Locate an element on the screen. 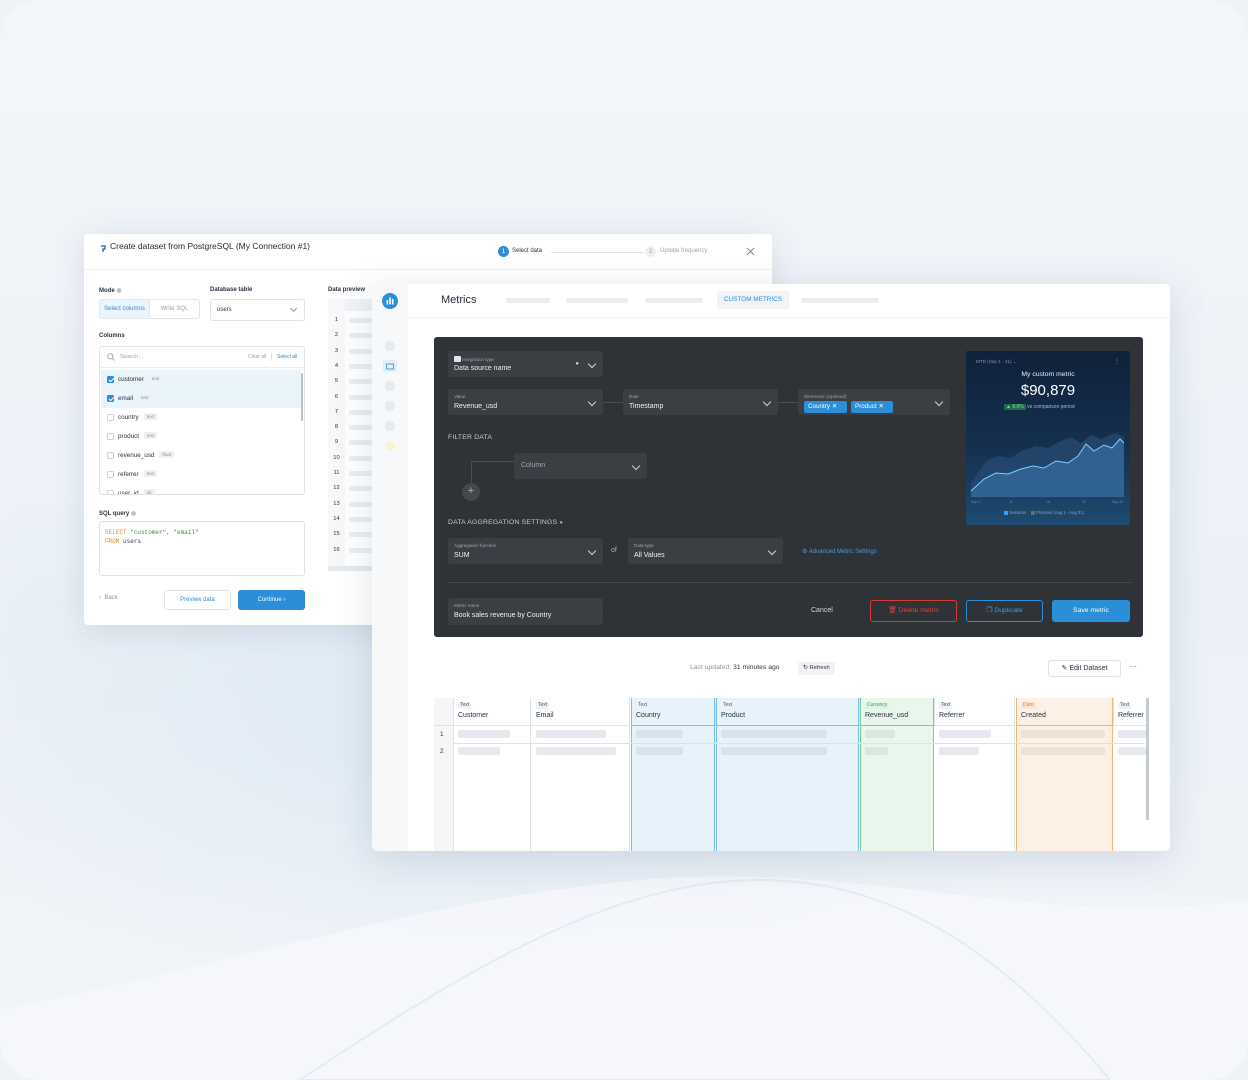 Image resolution: width=1248 pixels, height=1080 pixels. nav-item-metrics is located at coordinates (390, 366).